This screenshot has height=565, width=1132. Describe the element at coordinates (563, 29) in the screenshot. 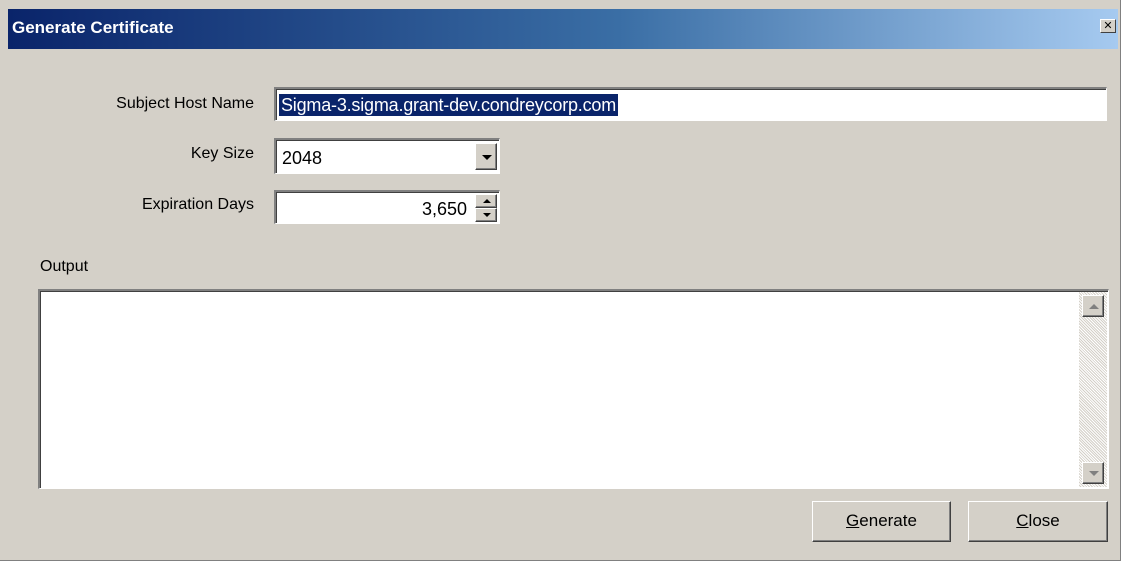

I see `title-bar: Generate Certificate ✕` at that location.